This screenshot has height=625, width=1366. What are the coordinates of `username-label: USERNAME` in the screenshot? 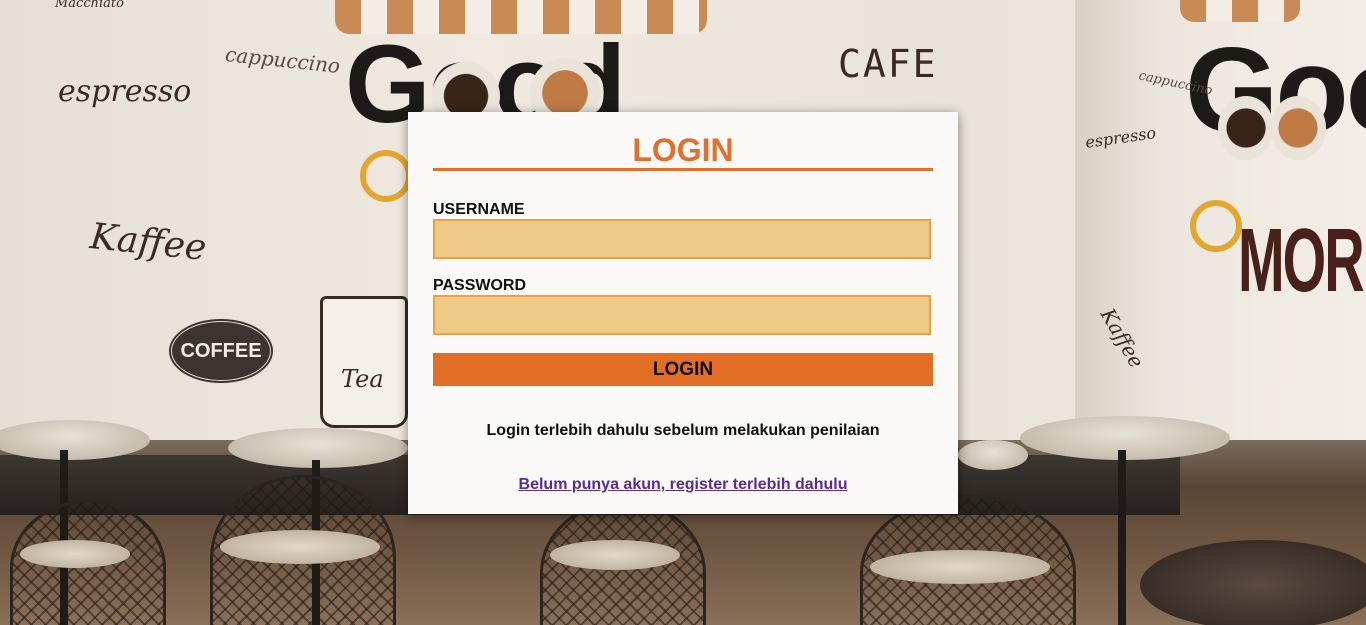 It's located at (479, 209).